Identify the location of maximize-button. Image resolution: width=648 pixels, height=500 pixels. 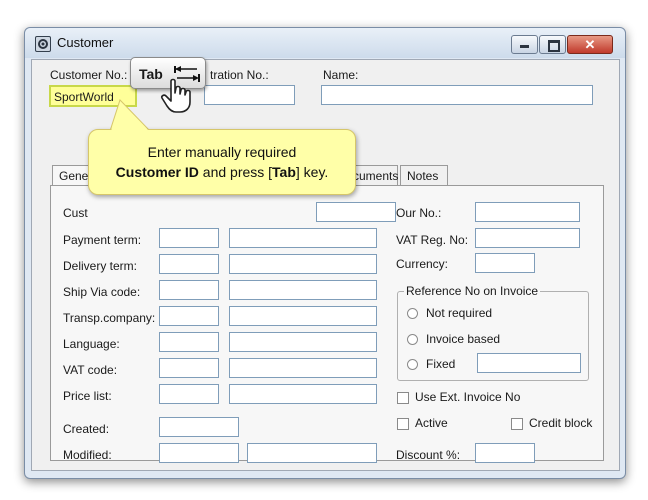
(552, 44).